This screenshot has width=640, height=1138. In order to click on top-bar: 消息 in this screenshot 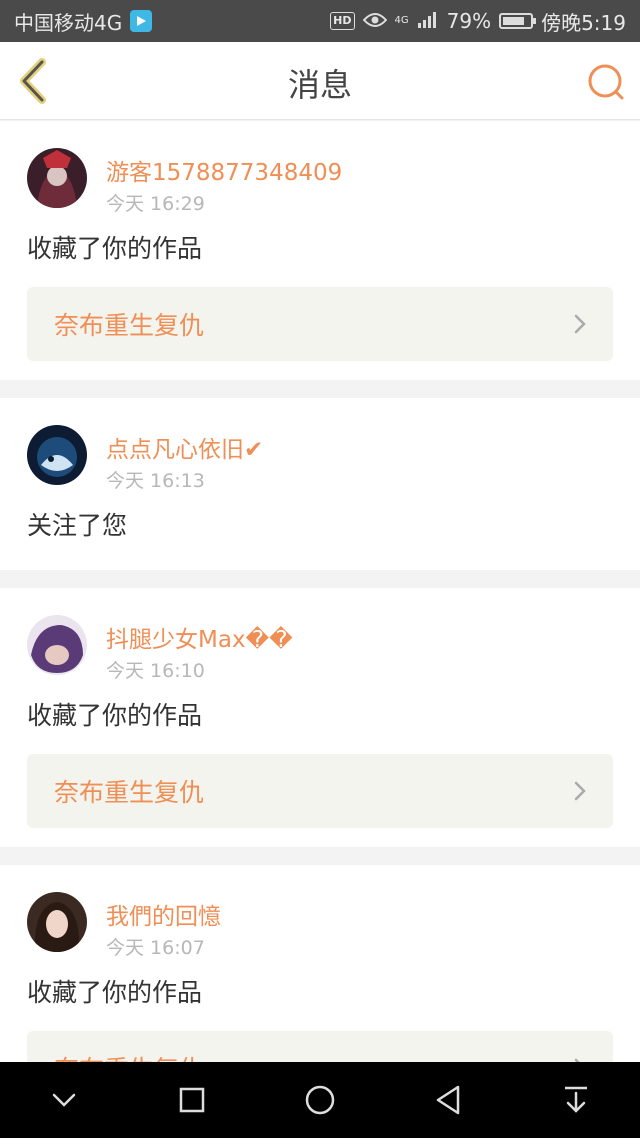, I will do `click(320, 81)`.